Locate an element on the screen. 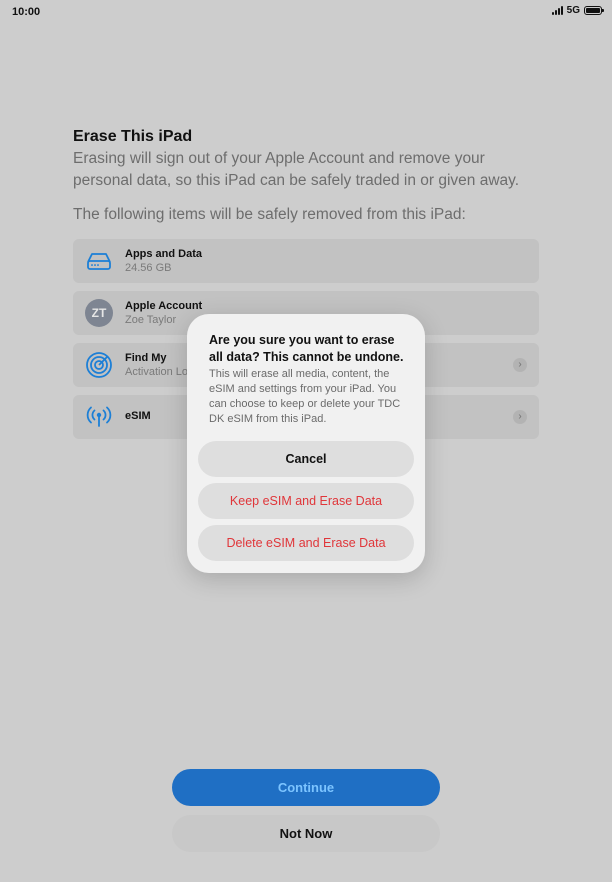 Image resolution: width=612 pixels, height=882 pixels. item-sublabel: 24.56 GB is located at coordinates (148, 268).